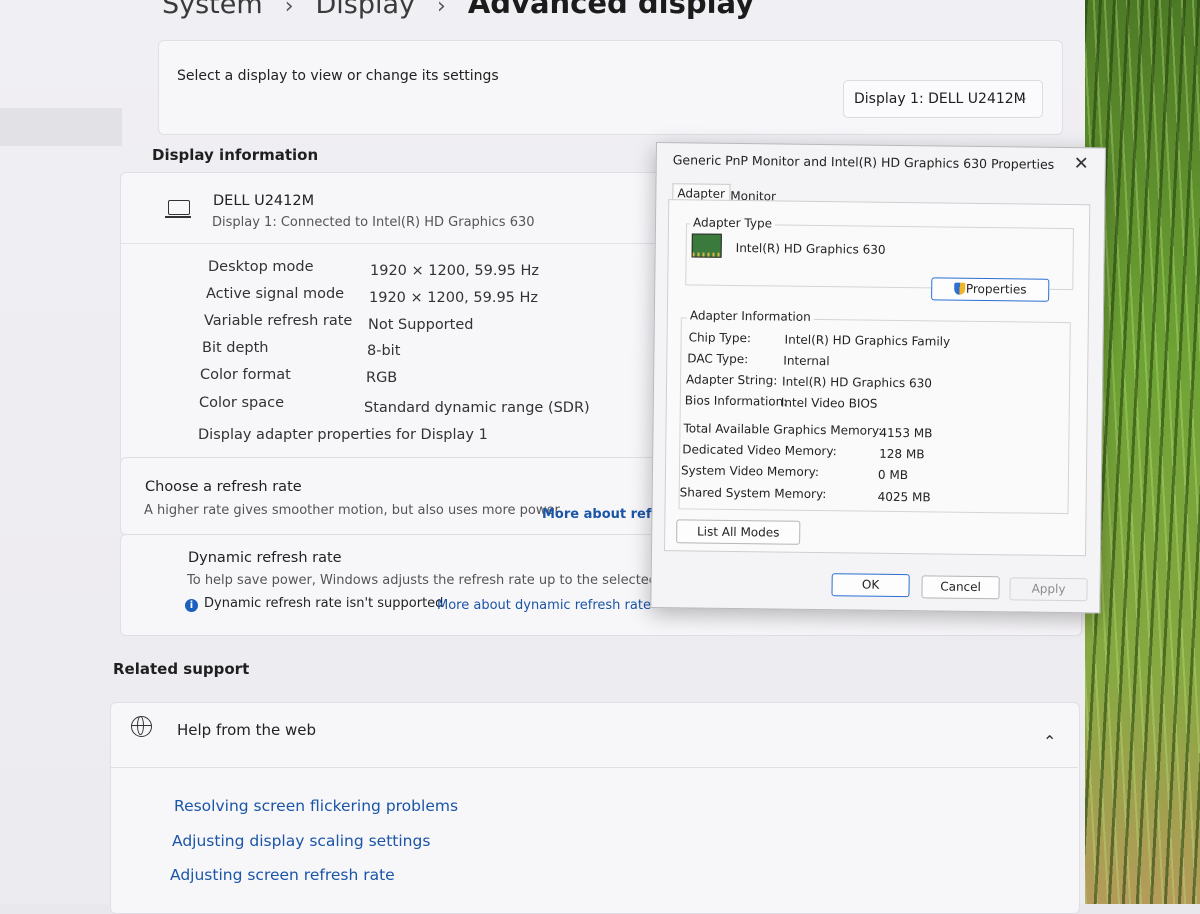 The image size is (1200, 914). What do you see at coordinates (384, 351) in the screenshot?
I see `info-value-bit-depth: 8-bit` at bounding box center [384, 351].